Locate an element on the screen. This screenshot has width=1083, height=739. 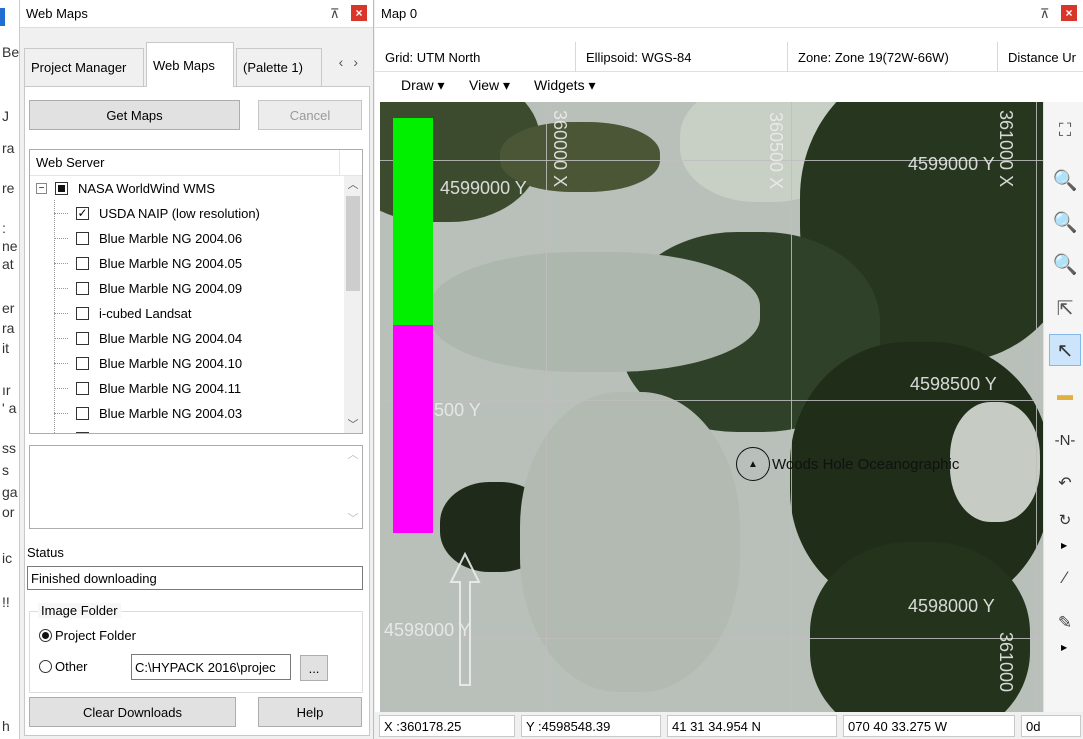
tree-layer-item: Blue Marble NG 2004.04 is located at coordinates (159, 338).